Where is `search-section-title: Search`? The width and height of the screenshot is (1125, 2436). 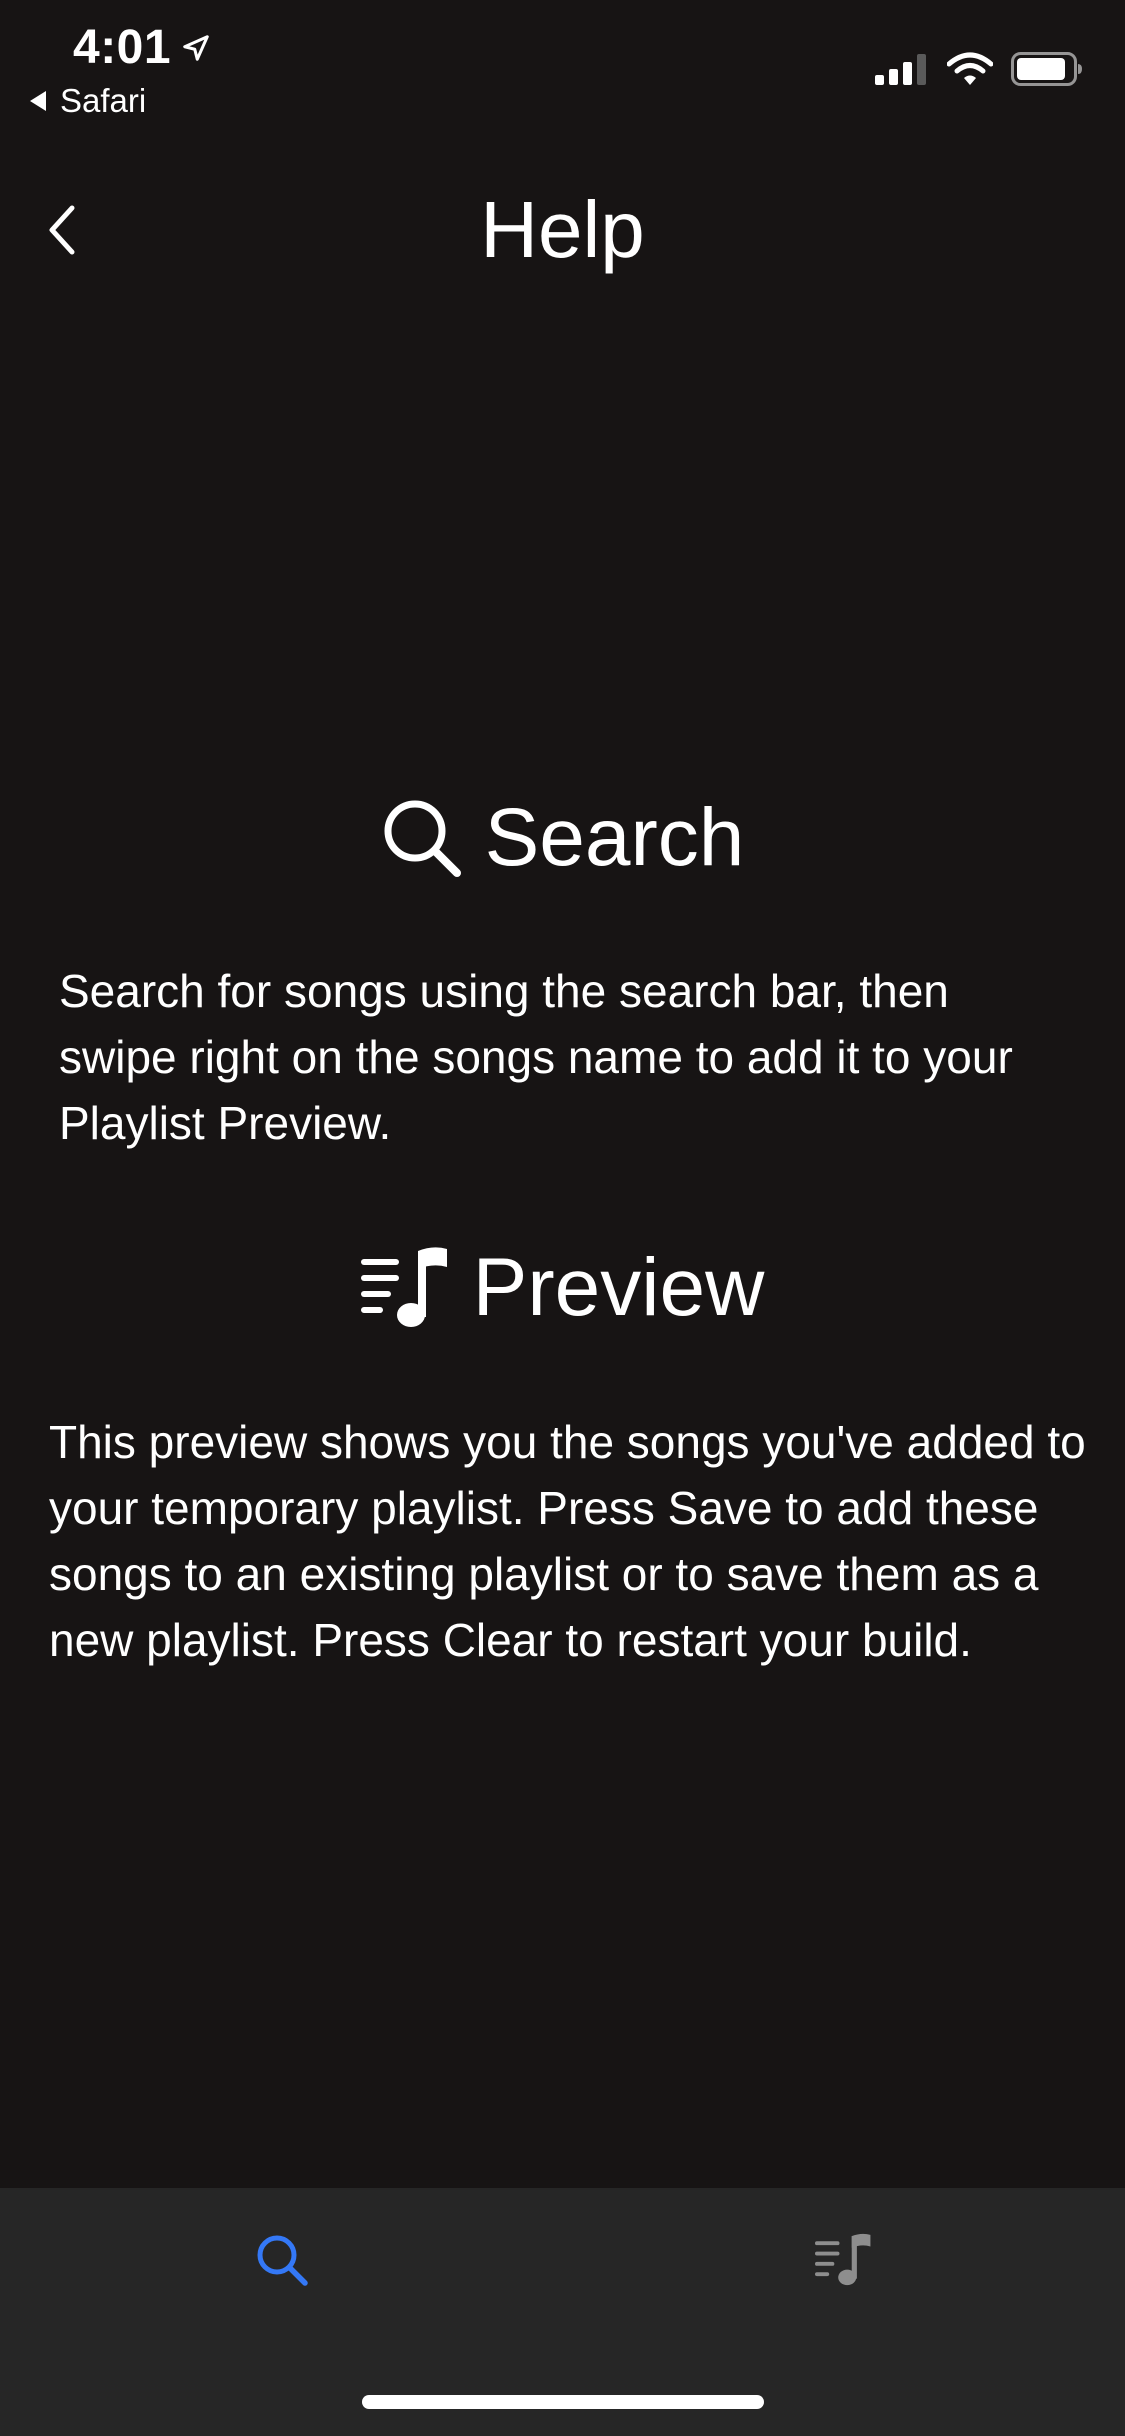
search-section-title: Search is located at coordinates (614, 837).